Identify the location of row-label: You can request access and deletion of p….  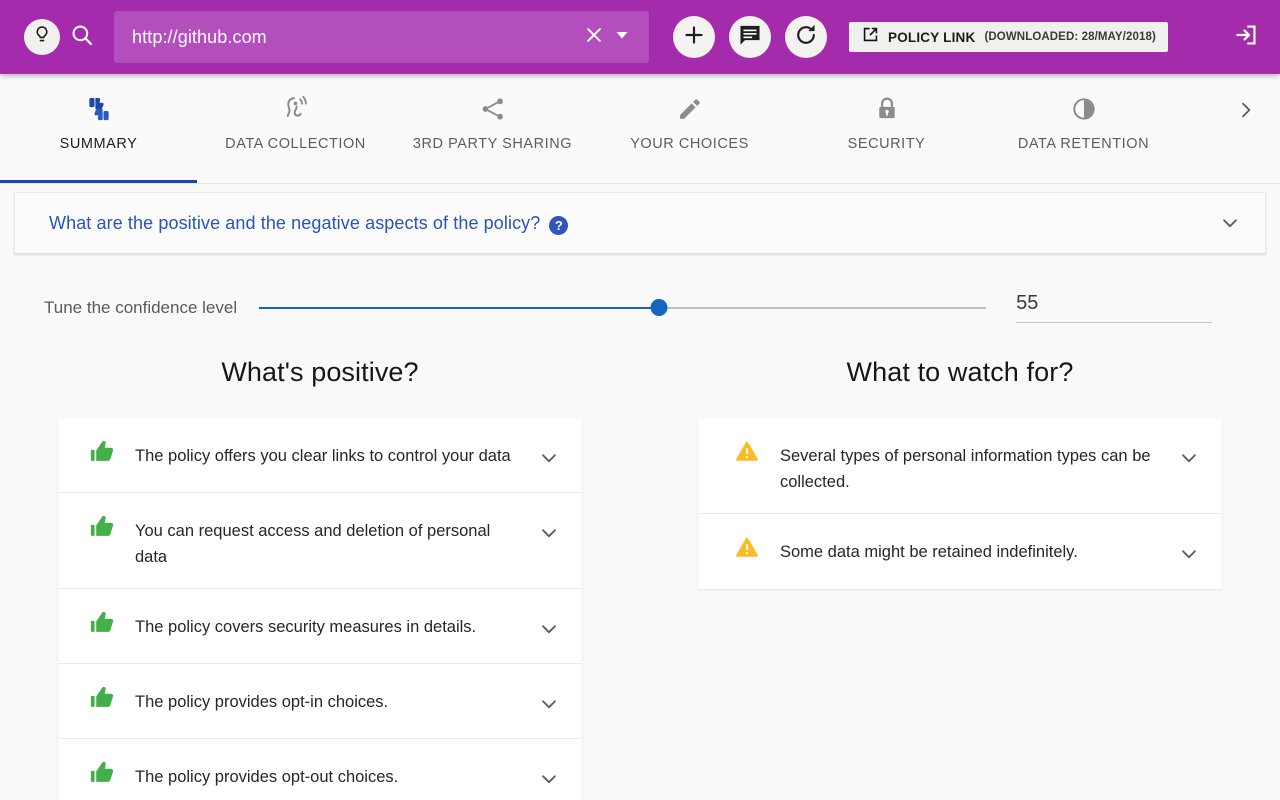
(313, 544).